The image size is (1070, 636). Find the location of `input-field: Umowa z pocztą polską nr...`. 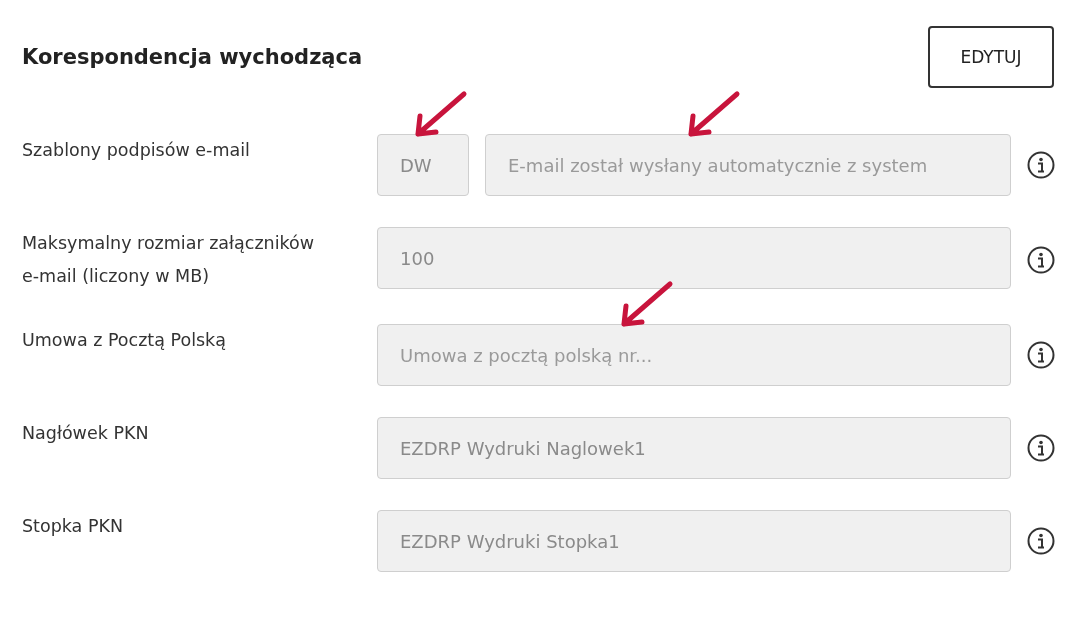

input-field: Umowa z pocztą polską nr... is located at coordinates (694, 355).